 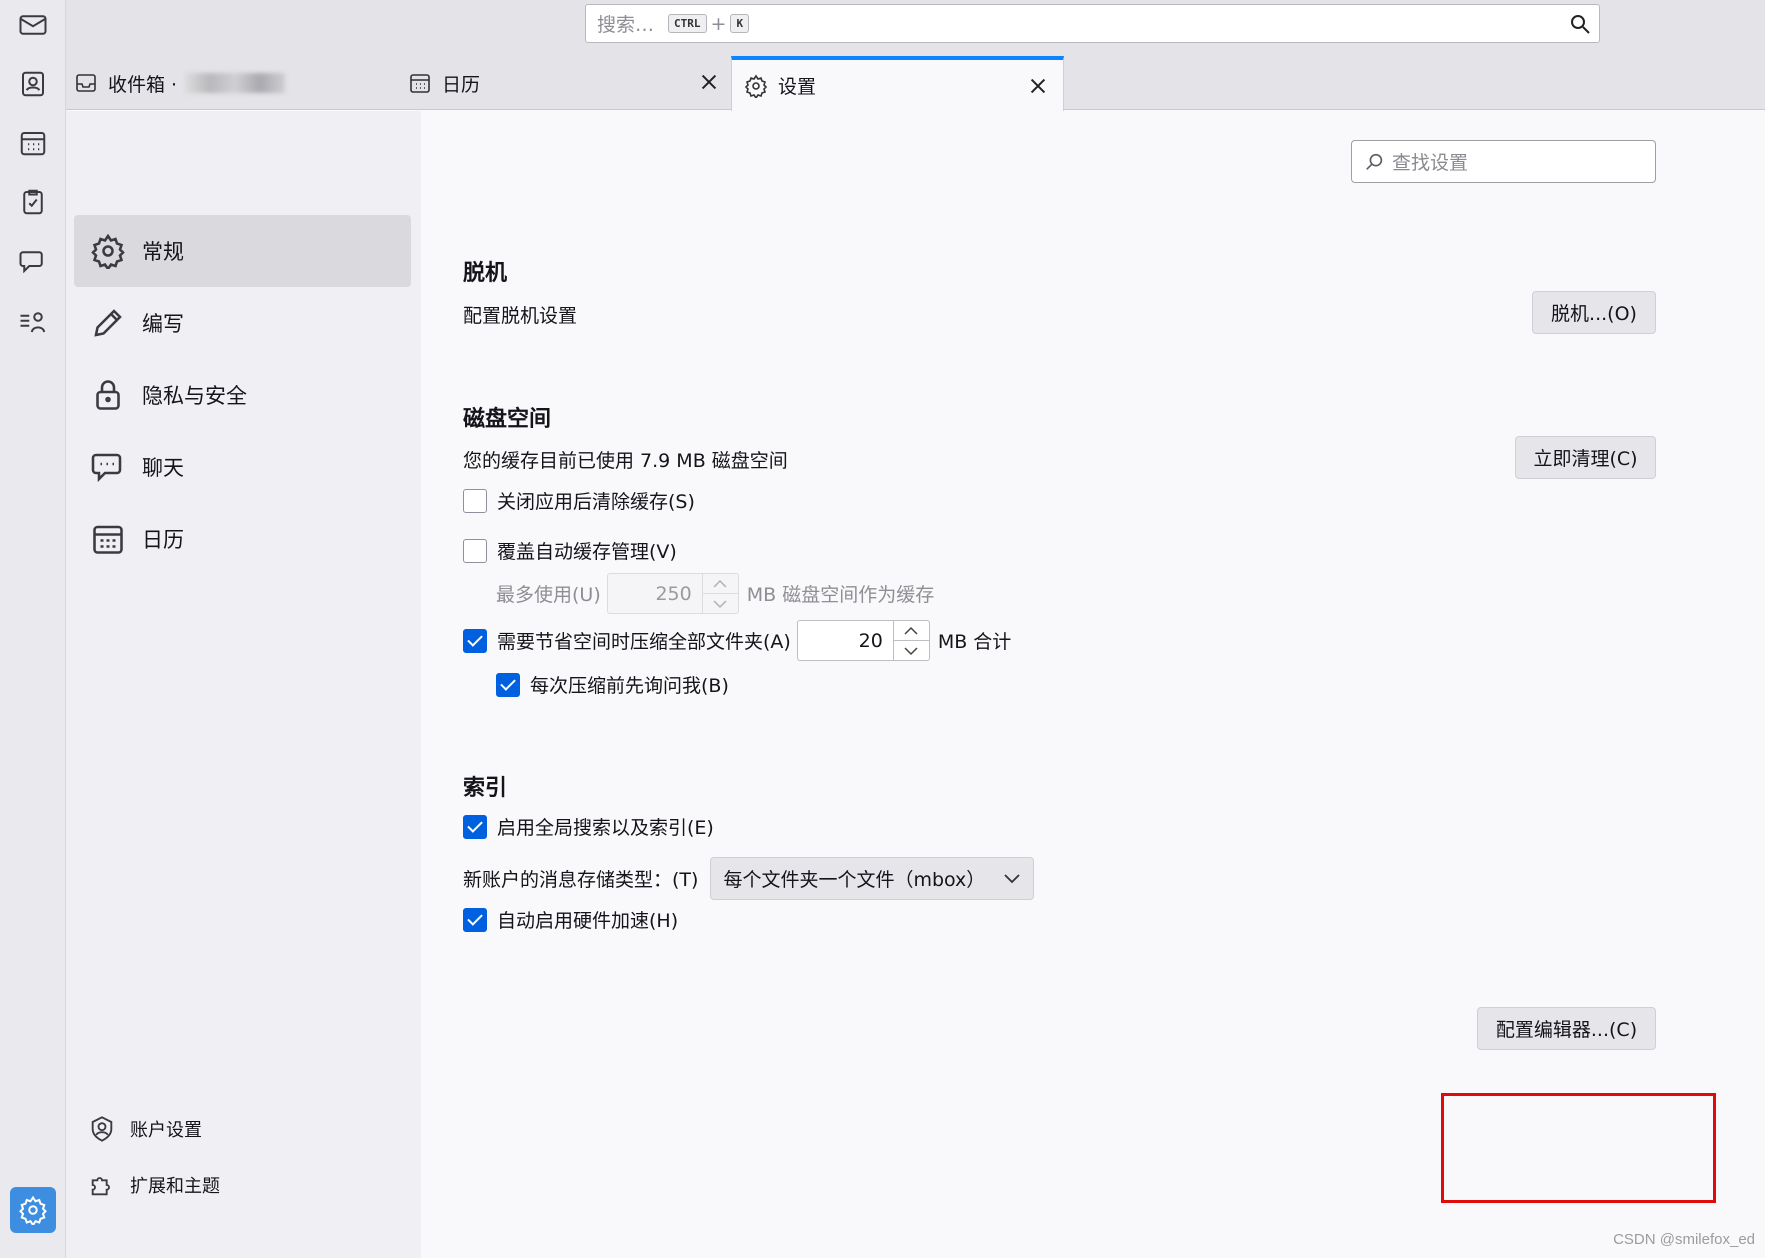 I want to click on clear-on-close-row: 关闭应用后清除缓存(S), so click(x=579, y=500).